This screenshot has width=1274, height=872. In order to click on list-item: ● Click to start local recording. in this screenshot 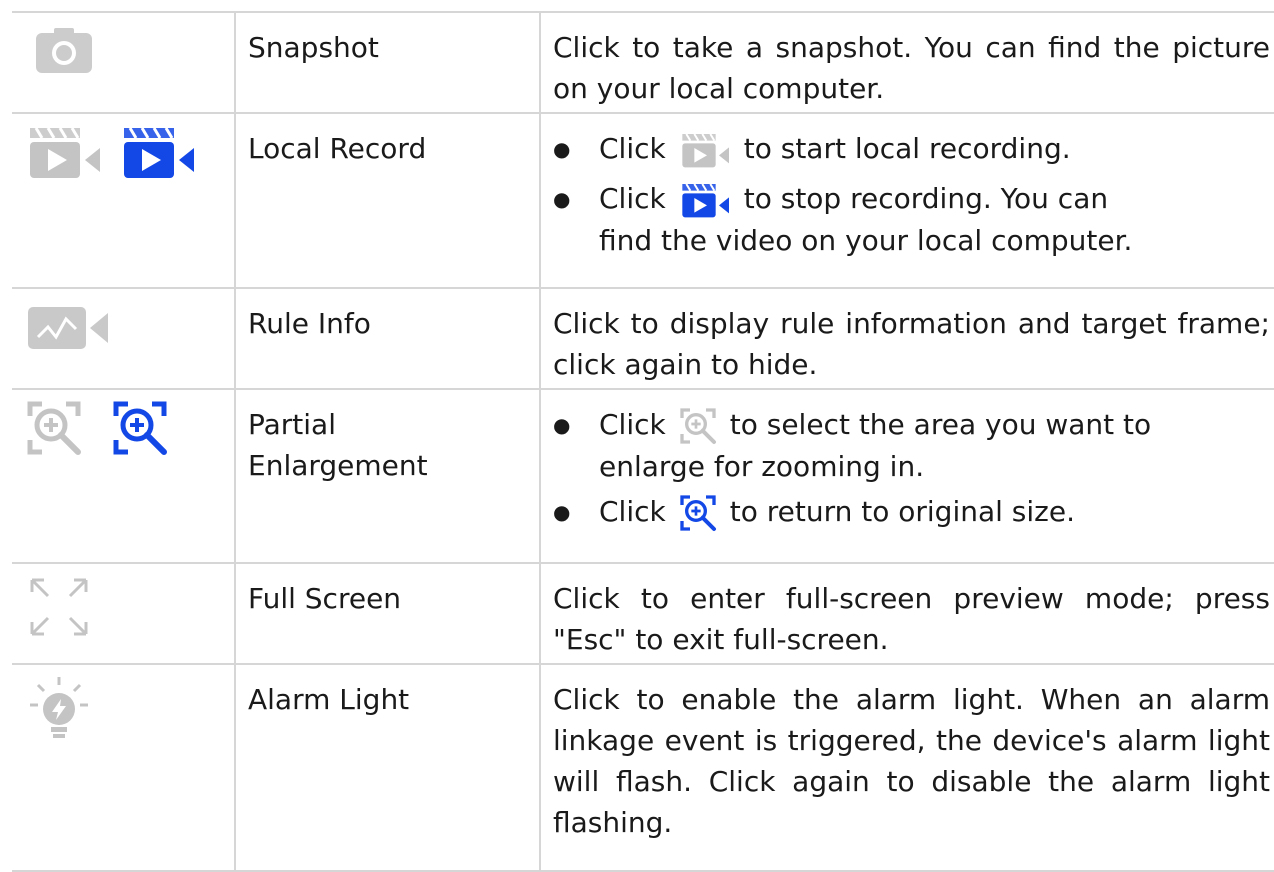, I will do `click(911, 149)`.